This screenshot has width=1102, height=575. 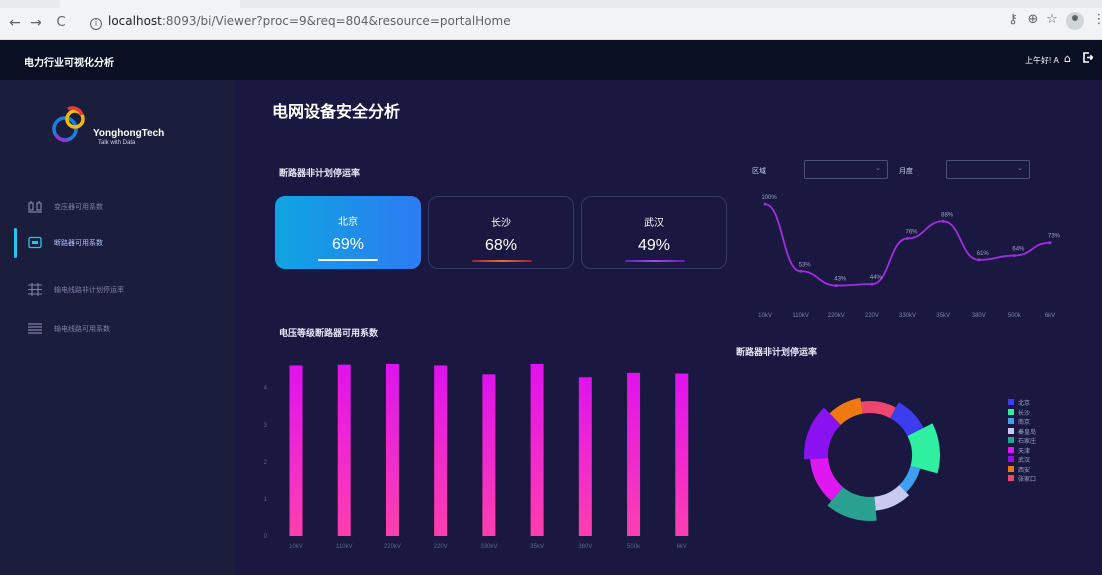 I want to click on forward-button: →, so click(x=36, y=23).